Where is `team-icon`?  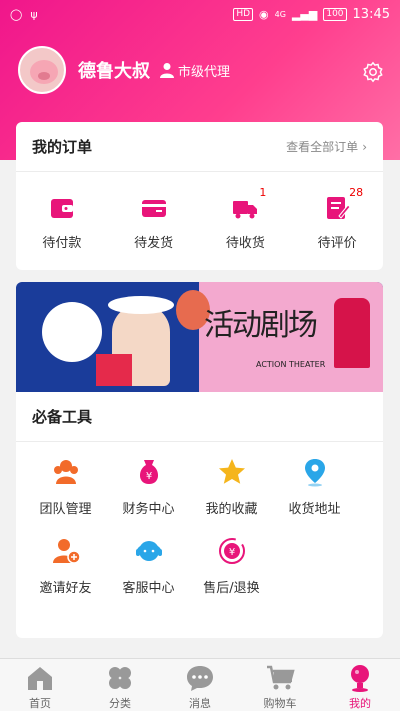 team-icon is located at coordinates (65, 472).